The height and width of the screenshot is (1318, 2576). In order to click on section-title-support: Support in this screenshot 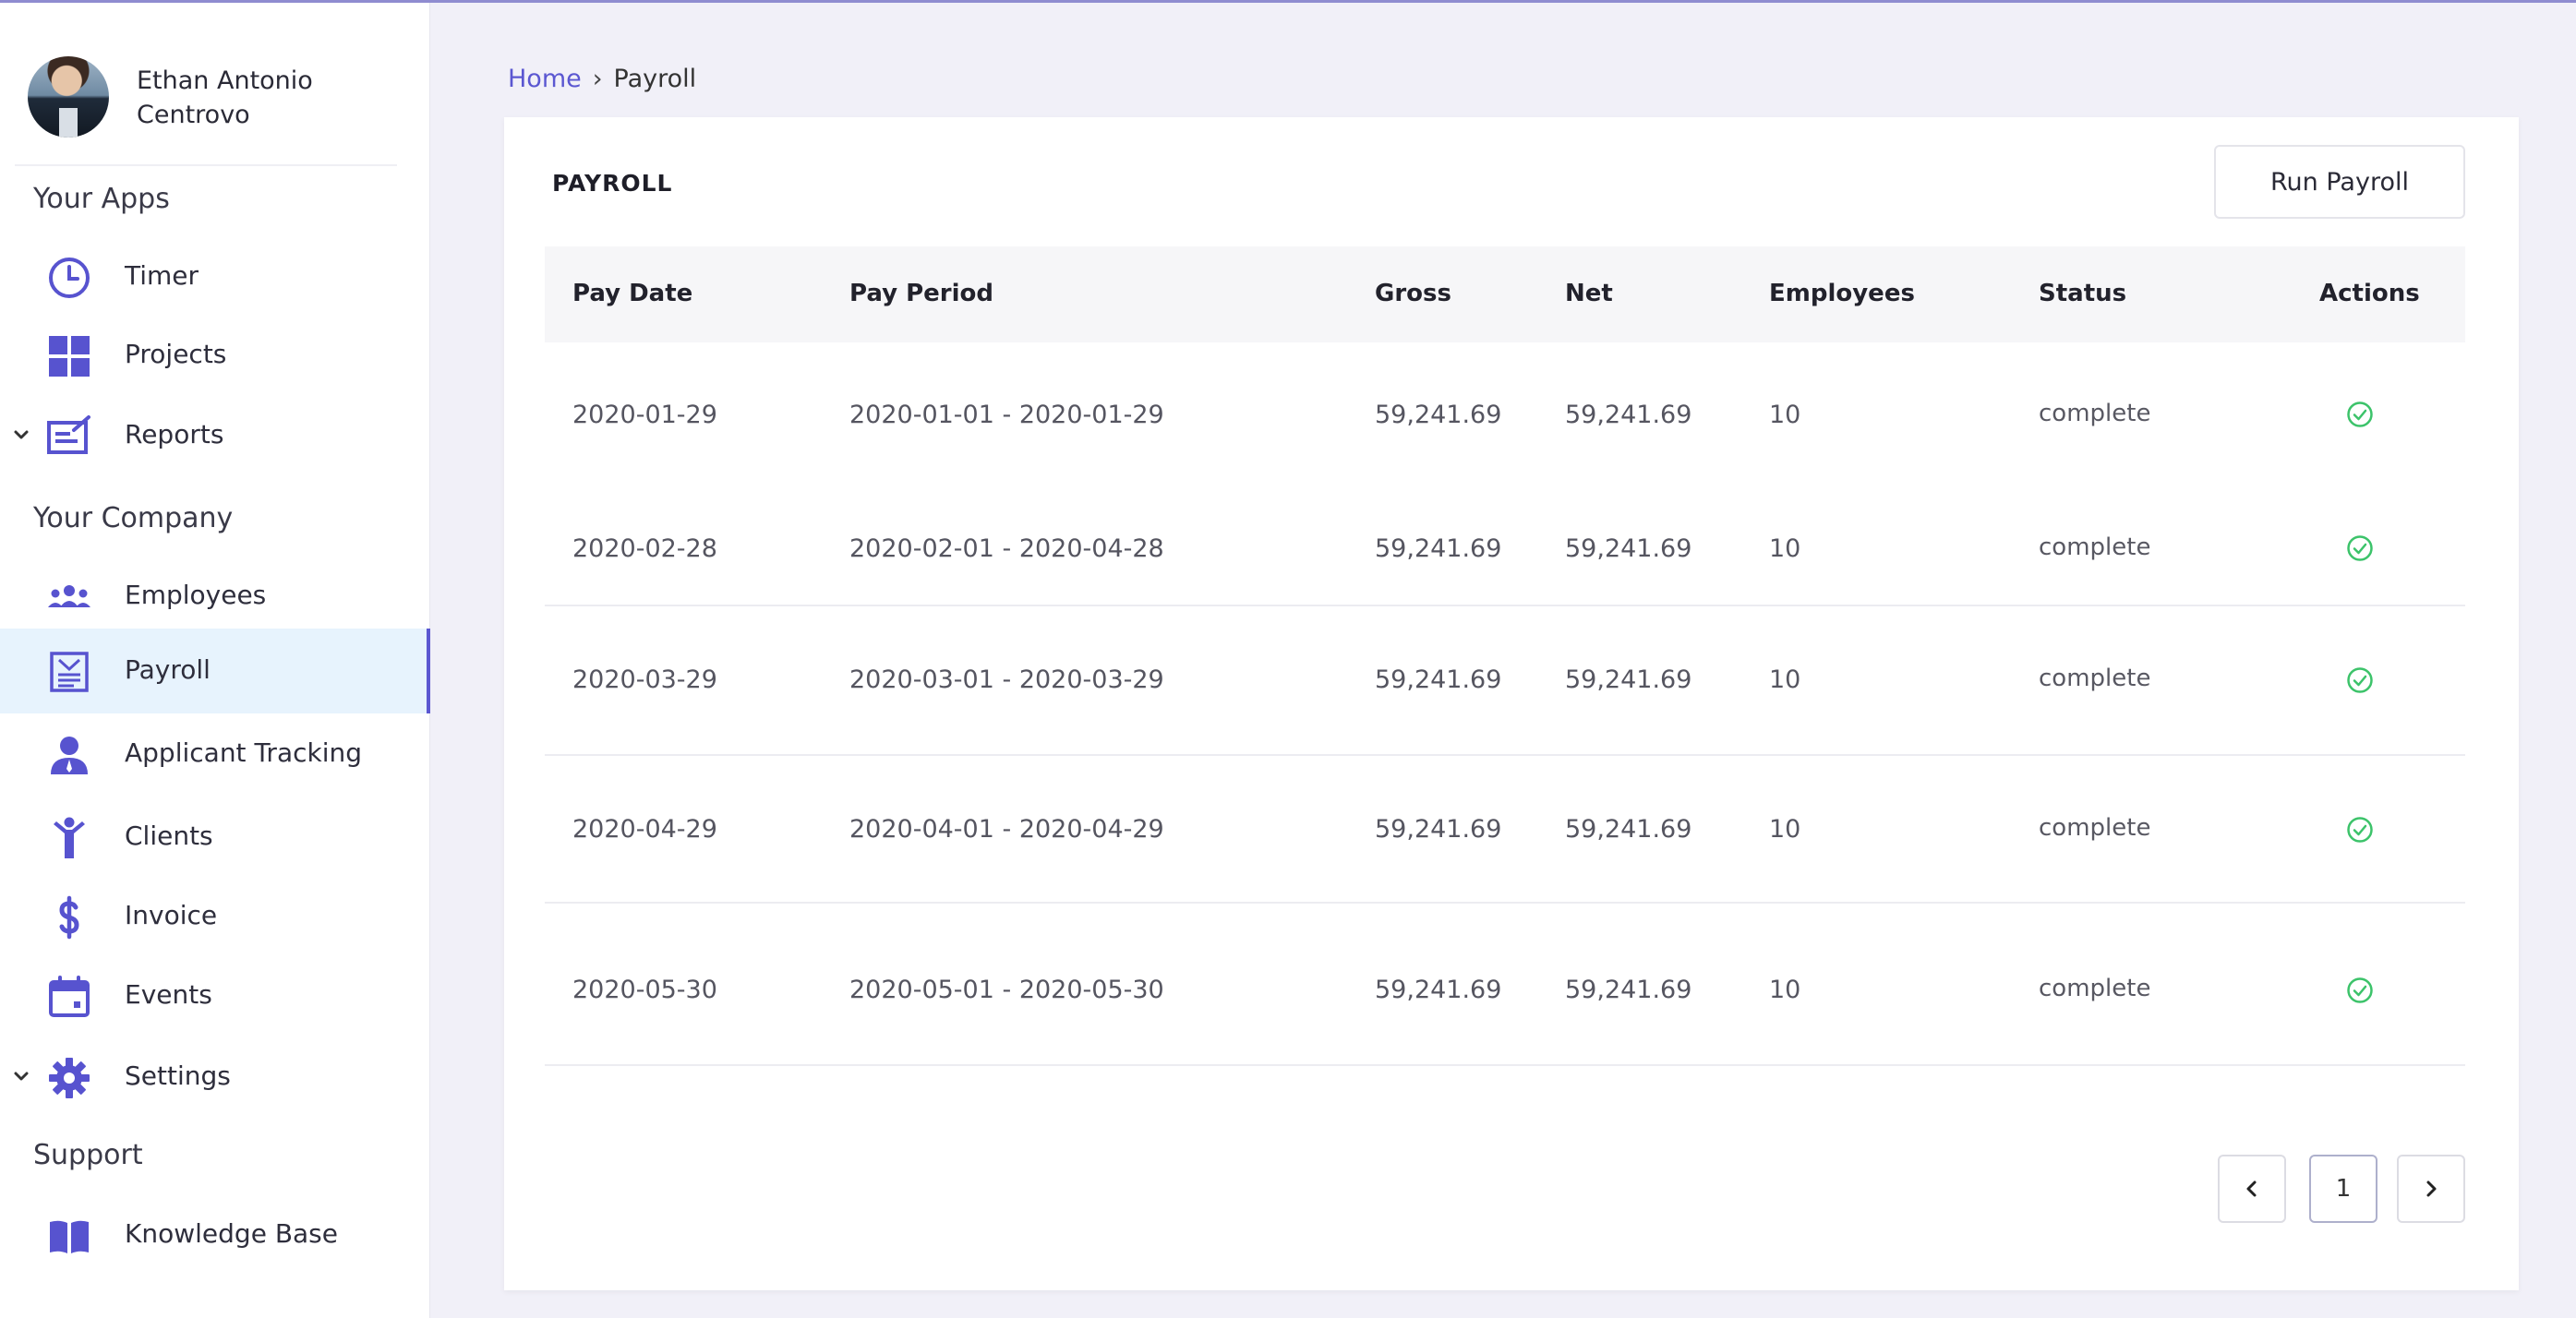, I will do `click(88, 1155)`.